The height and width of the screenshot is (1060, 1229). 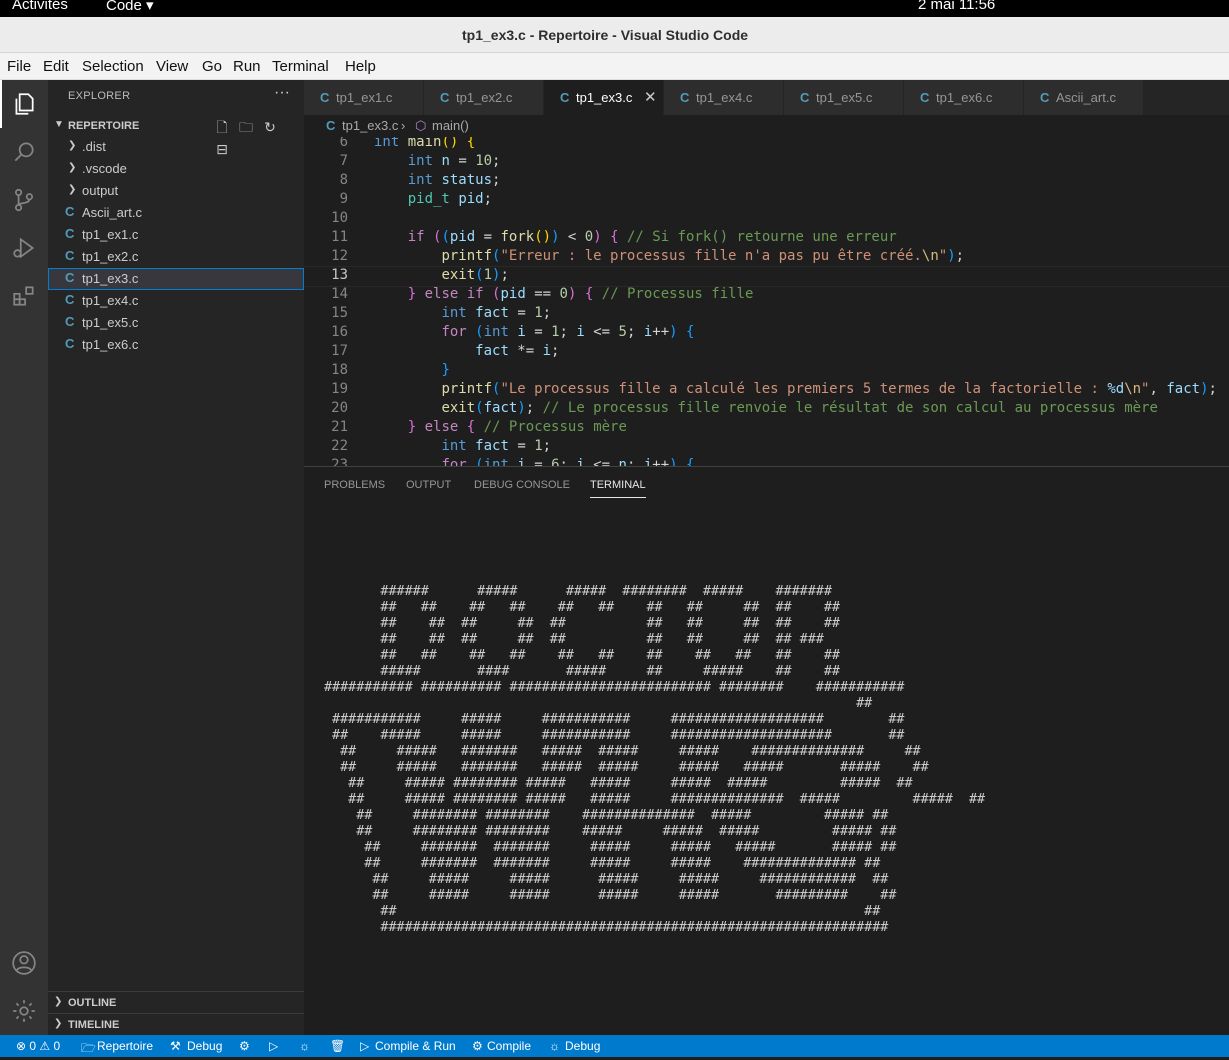 I want to click on tab-tp1-ex1: Ctp1_ex1.c, so click(x=364, y=97).